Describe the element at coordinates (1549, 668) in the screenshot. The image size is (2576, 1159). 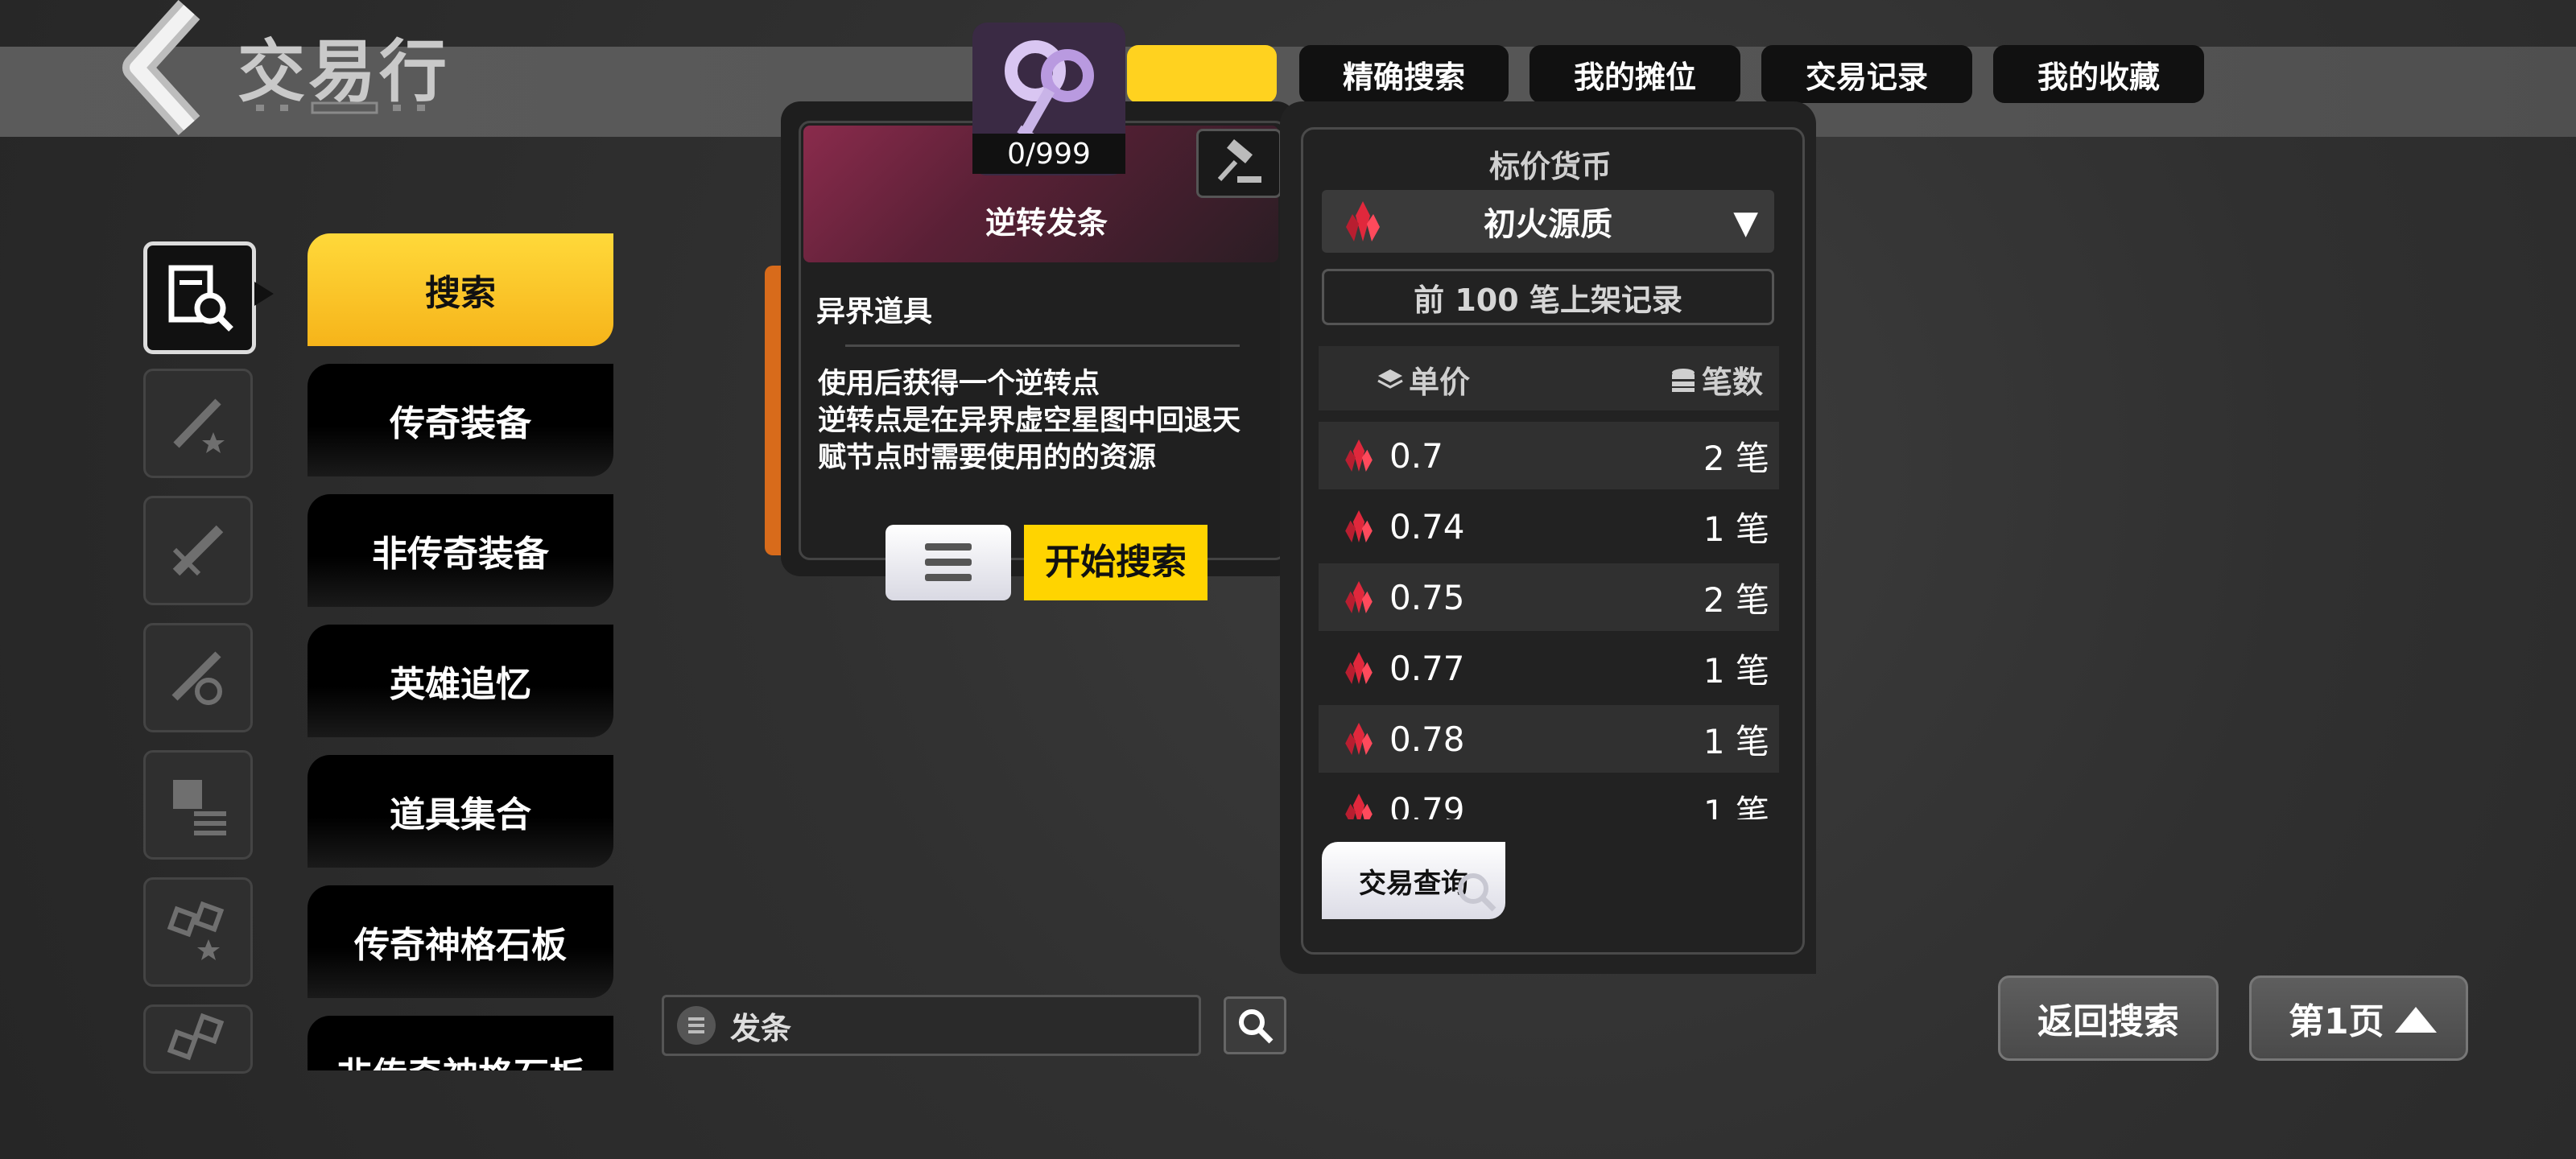
I see `price-row: 0.77 1 笔` at that location.